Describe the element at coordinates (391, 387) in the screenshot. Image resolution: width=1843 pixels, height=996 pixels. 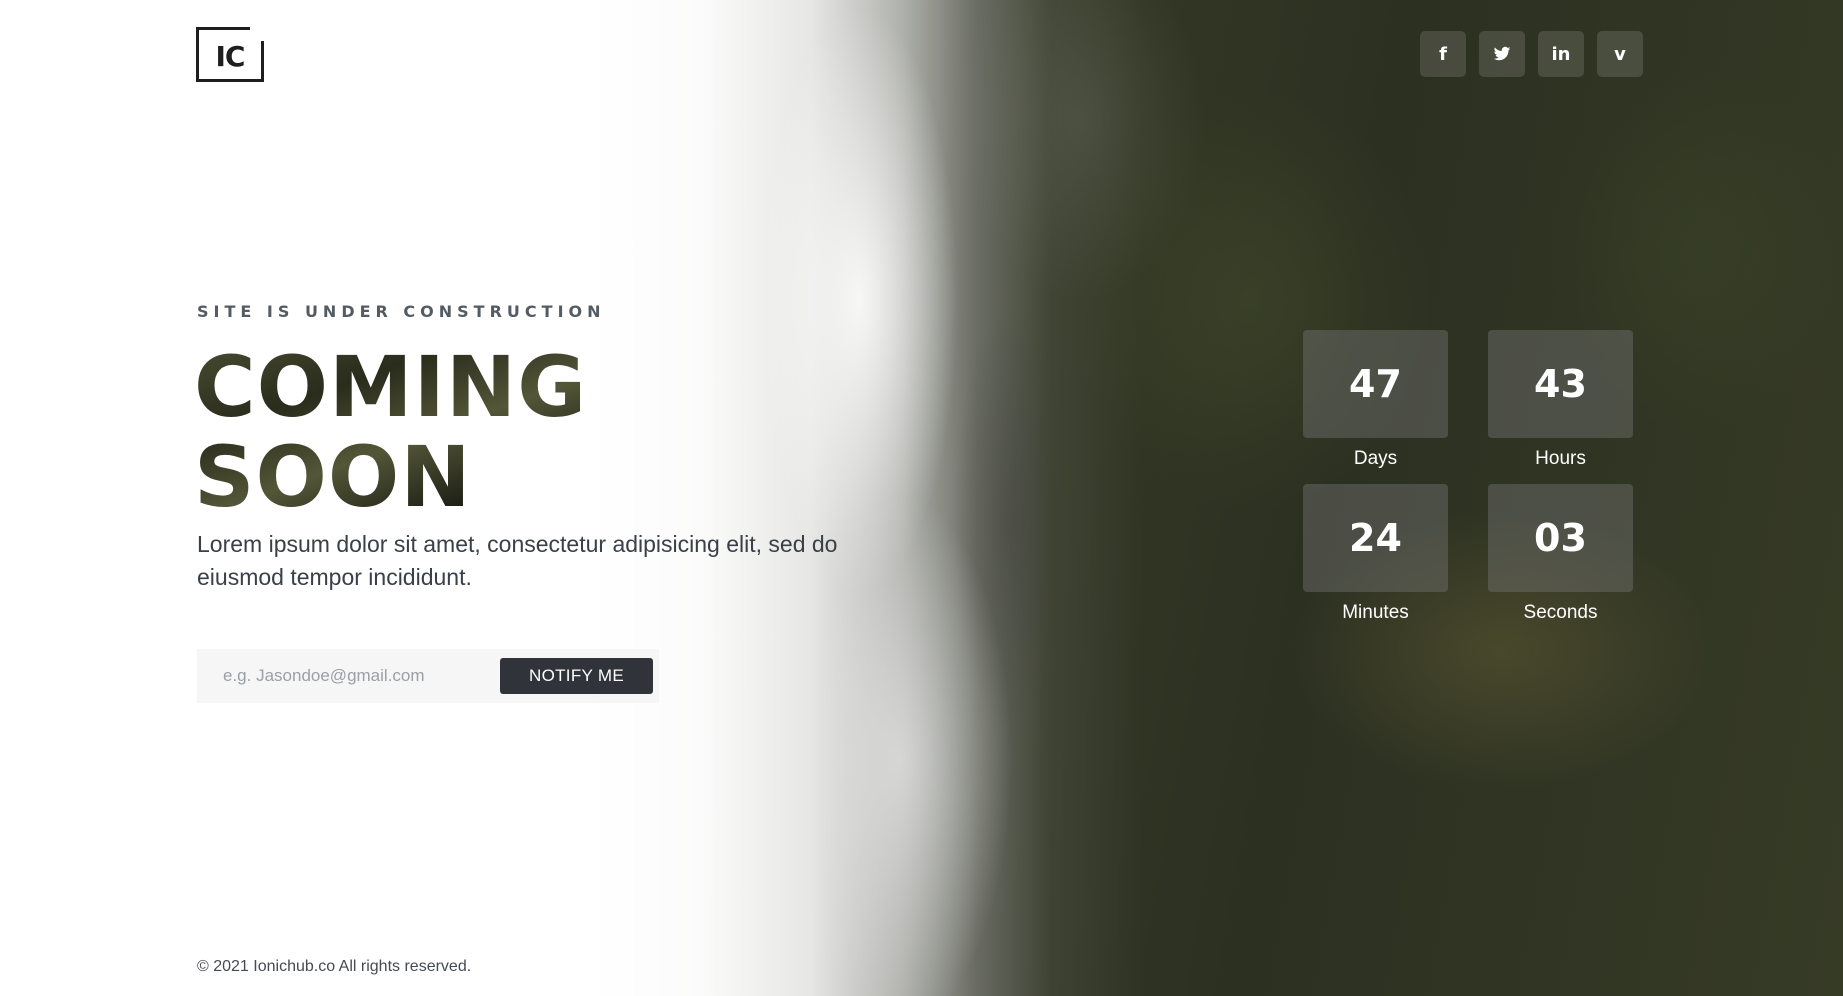
I see `headline-line-1: COMING` at that location.